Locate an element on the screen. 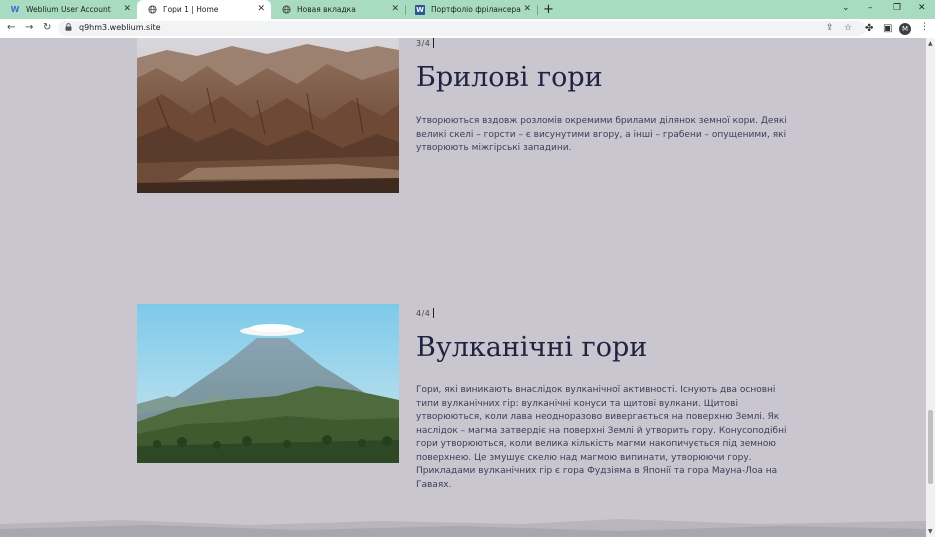 The image size is (935, 537). scroll-up-arrow-icon: ▲ is located at coordinates (930, 43).